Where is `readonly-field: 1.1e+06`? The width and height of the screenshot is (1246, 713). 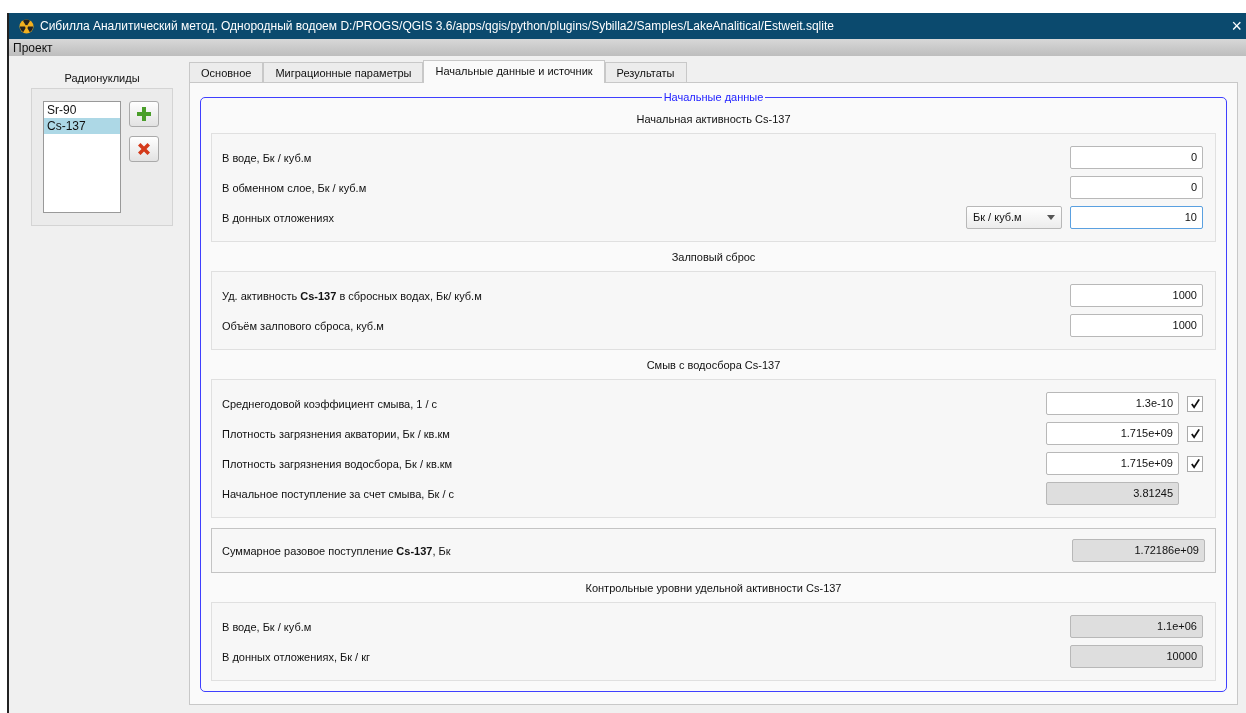 readonly-field: 1.1e+06 is located at coordinates (1136, 626).